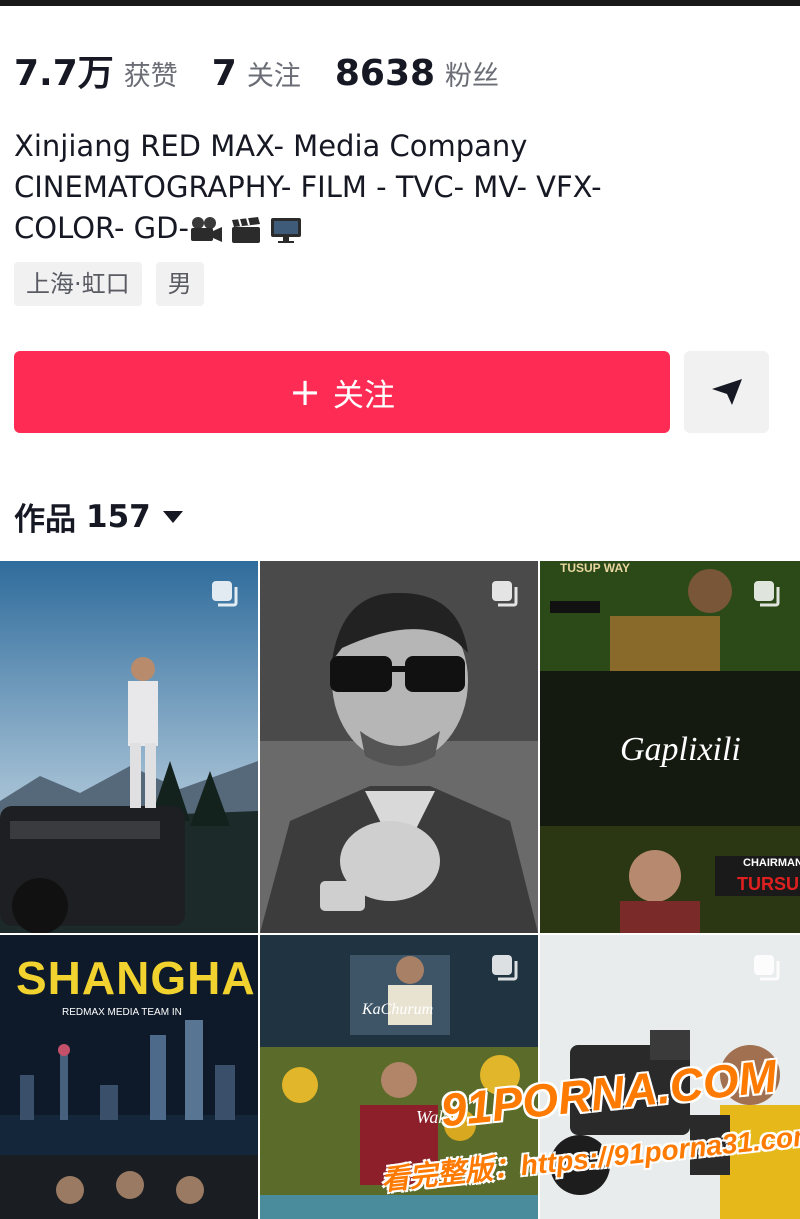  What do you see at coordinates (363, 395) in the screenshot?
I see `follow-label: 关注` at bounding box center [363, 395].